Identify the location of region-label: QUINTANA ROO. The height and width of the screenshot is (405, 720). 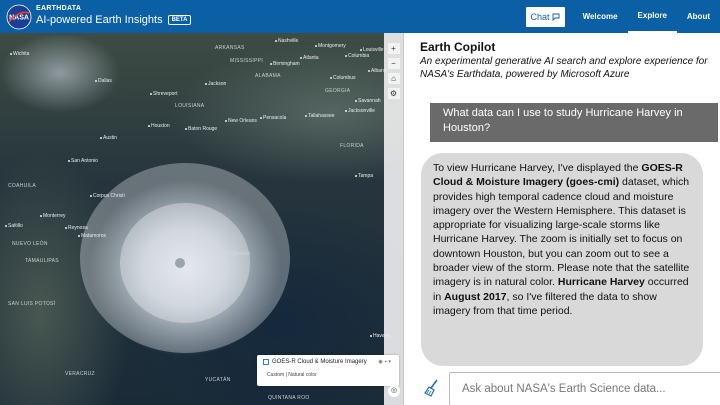
(289, 398).